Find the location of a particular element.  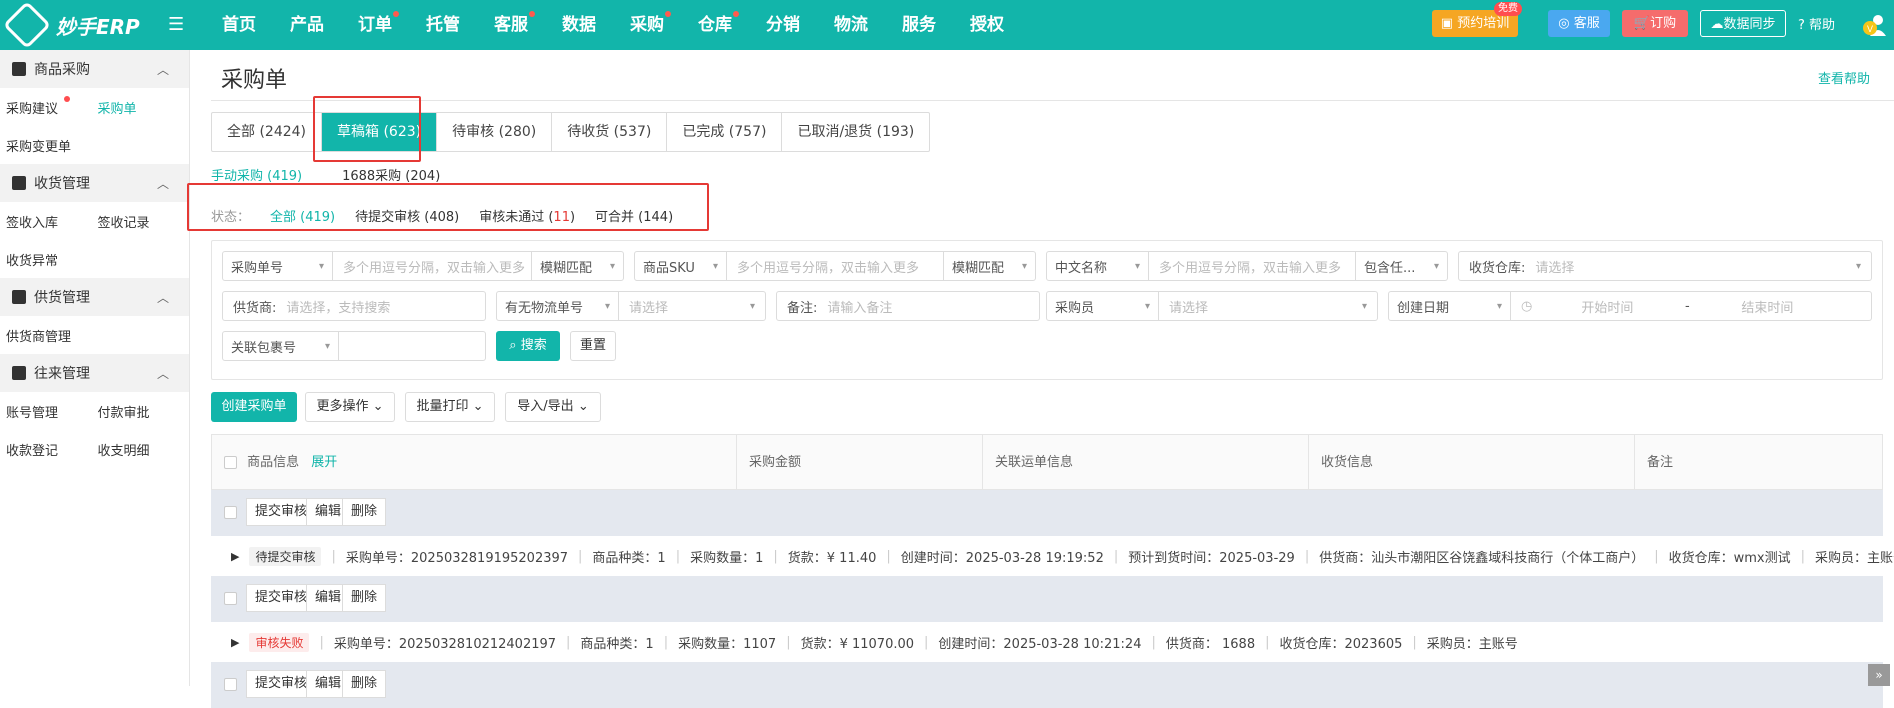

nav-item: 仓库 is located at coordinates (715, 25).